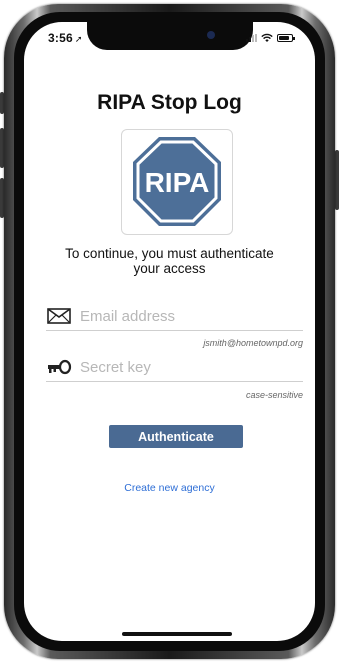 This screenshot has width=339, height=663. Describe the element at coordinates (190, 316) in the screenshot. I see `email-input` at that location.